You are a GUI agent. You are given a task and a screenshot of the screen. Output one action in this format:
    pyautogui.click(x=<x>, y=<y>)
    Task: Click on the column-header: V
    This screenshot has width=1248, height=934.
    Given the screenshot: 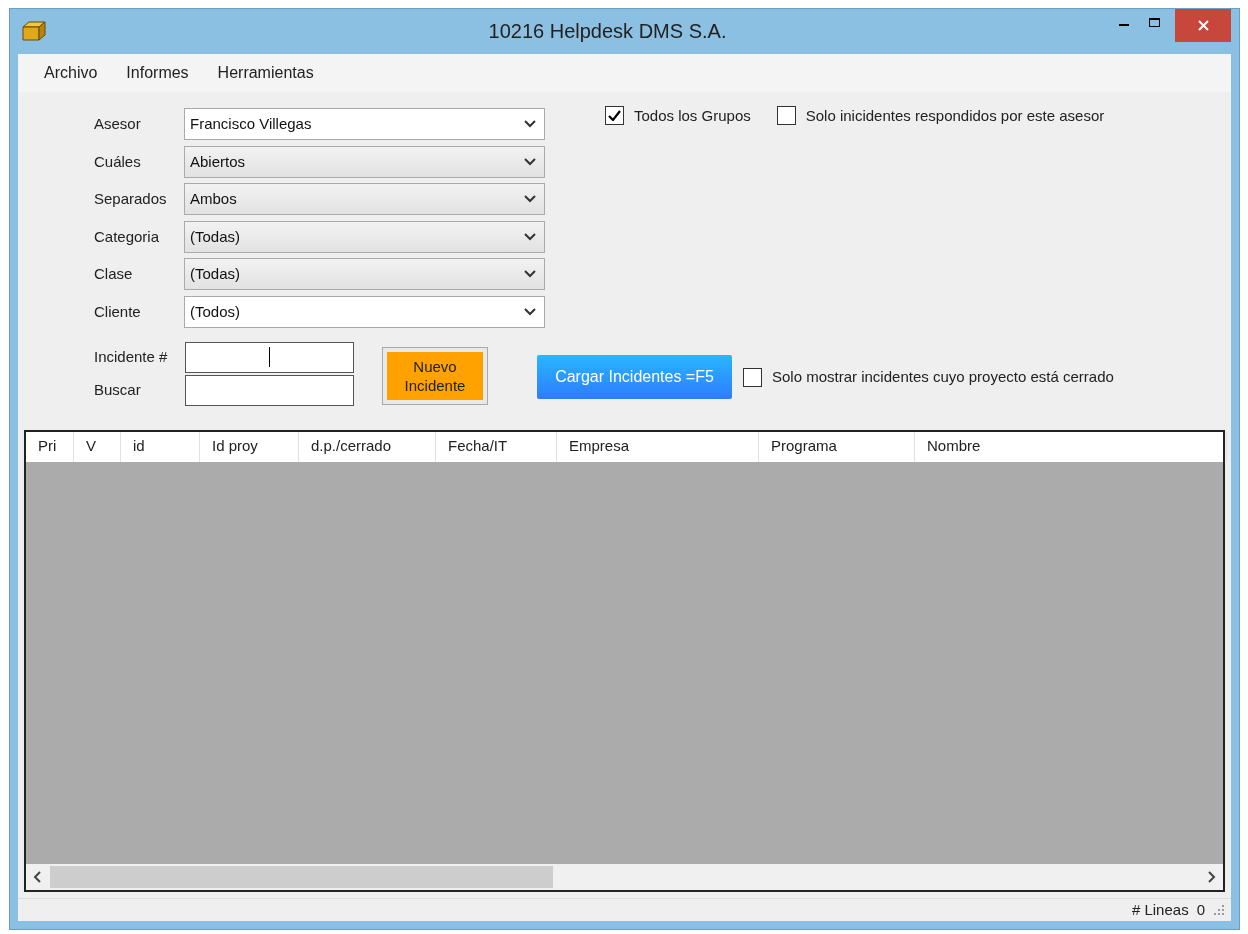 What is the action you would take?
    pyautogui.click(x=97, y=446)
    